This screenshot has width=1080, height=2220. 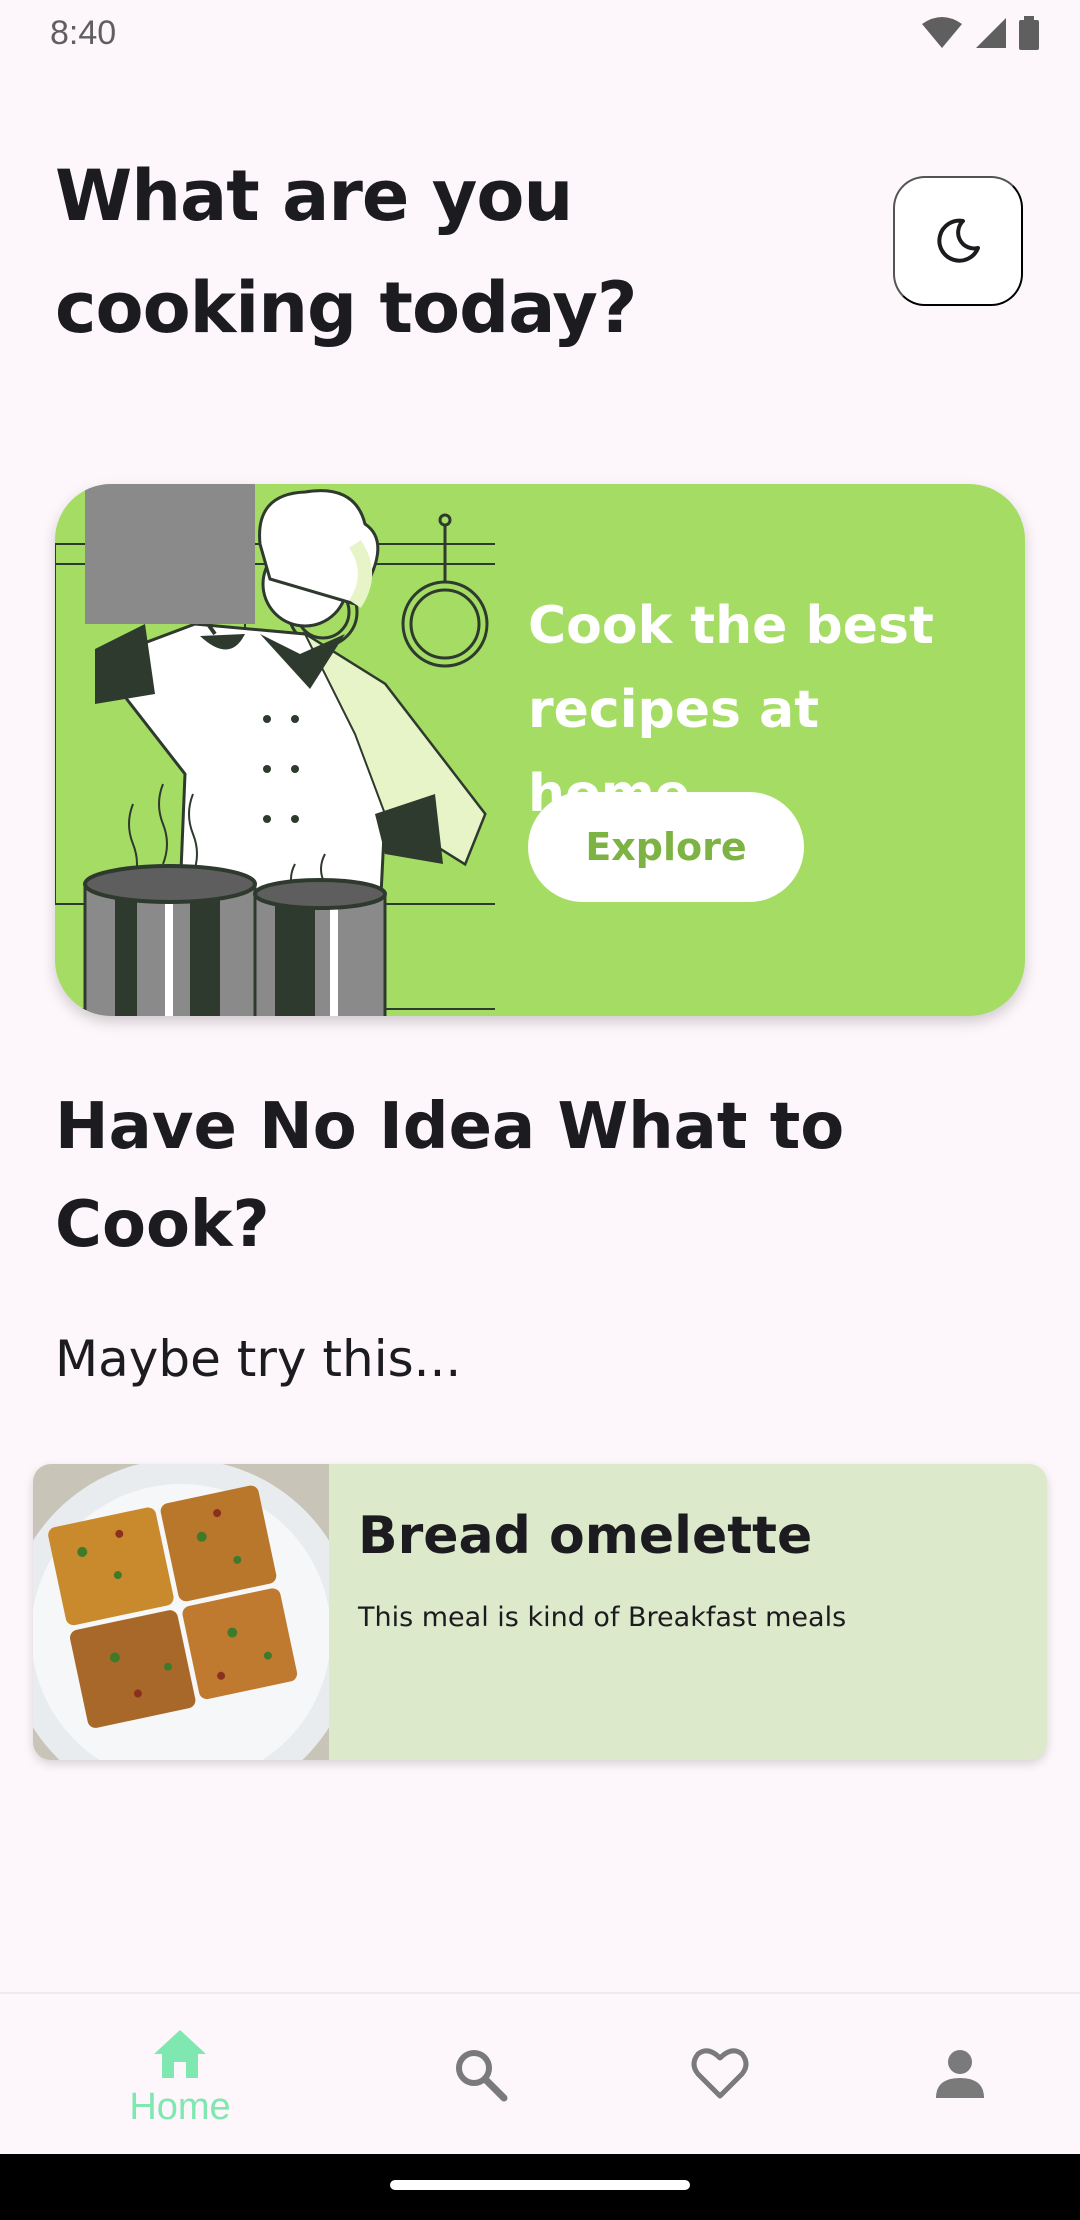 What do you see at coordinates (275, 750) in the screenshot?
I see `chef-illustration` at bounding box center [275, 750].